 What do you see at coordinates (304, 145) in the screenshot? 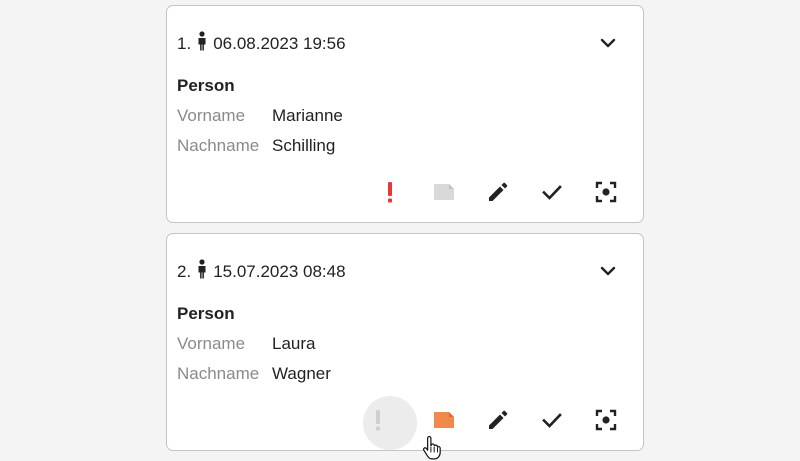
I see `field-value: Schilling` at bounding box center [304, 145].